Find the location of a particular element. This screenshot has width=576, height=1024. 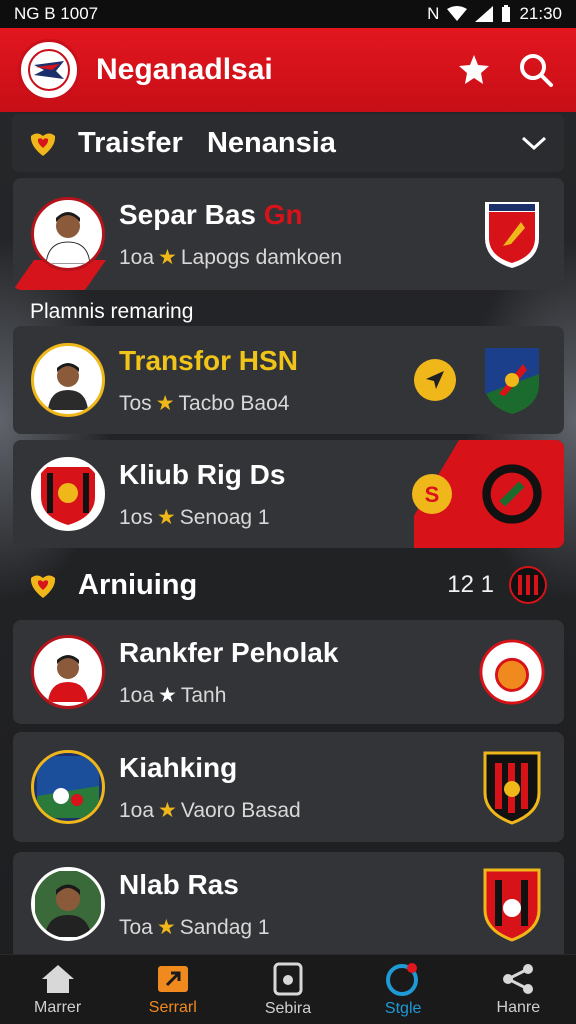

bottom-nav: Marrer Serrarl Sebira Stgle Hanre is located at coordinates (288, 989).